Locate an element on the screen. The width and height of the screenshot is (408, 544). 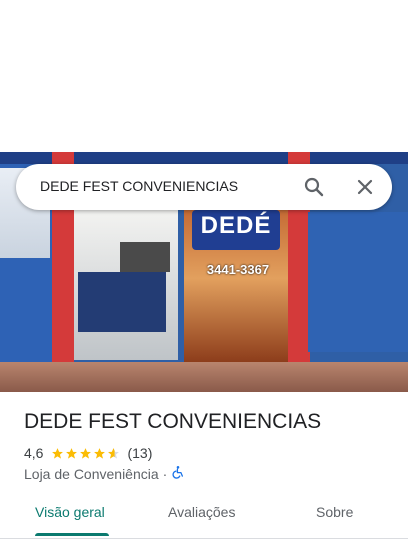
photo-shelf is located at coordinates (122, 302).